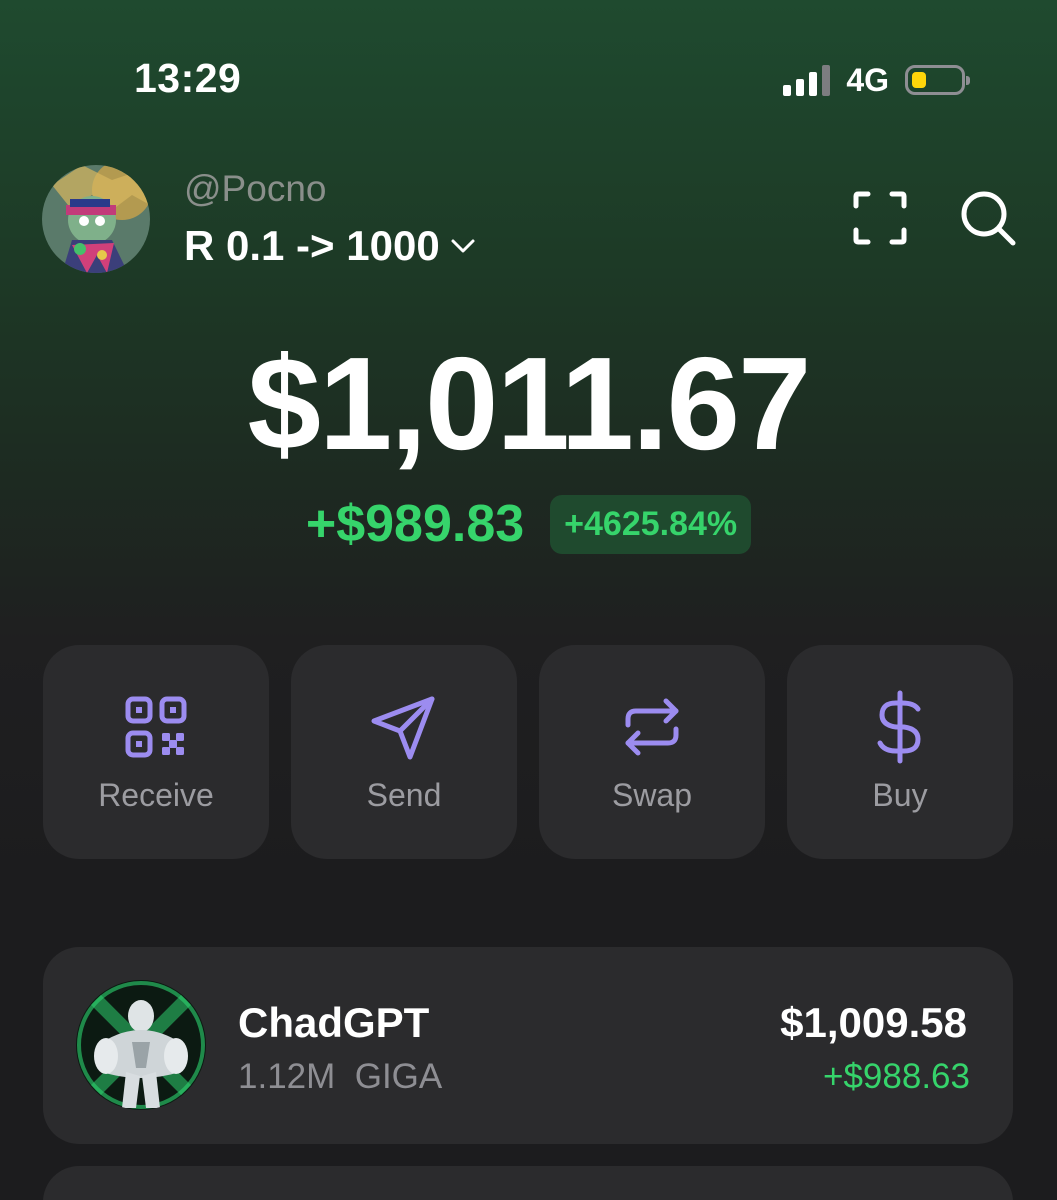 Image resolution: width=1057 pixels, height=1200 pixels. Describe the element at coordinates (415, 524) in the screenshot. I see `change-amount: +$989.83` at that location.